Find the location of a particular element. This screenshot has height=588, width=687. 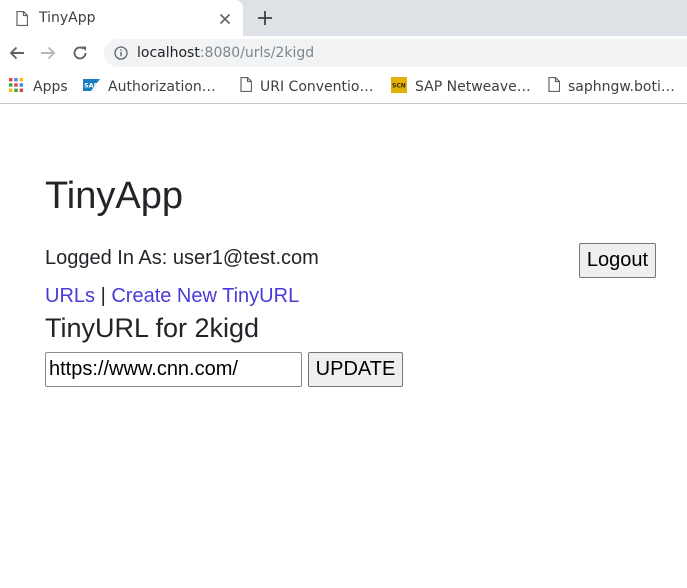

url-text: localhost:8080/urls/2kigd is located at coordinates (225, 53).